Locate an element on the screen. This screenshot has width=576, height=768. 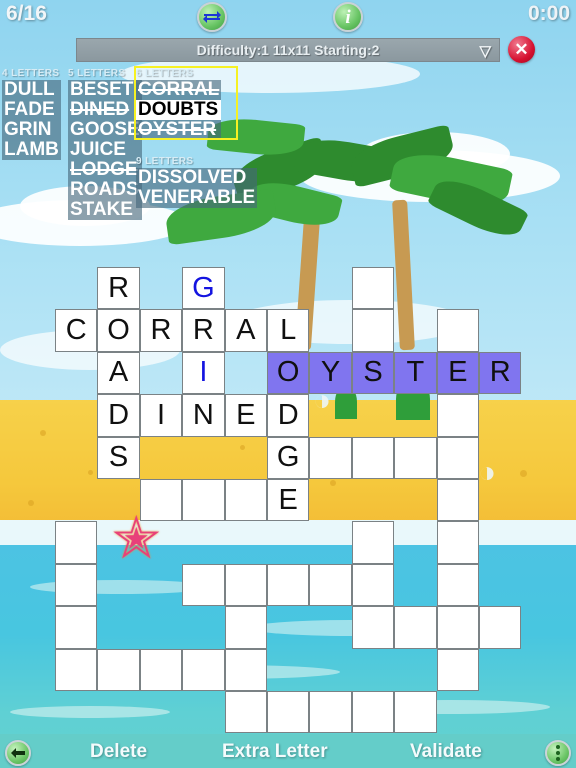
grid-cell: C is located at coordinates (76, 330).